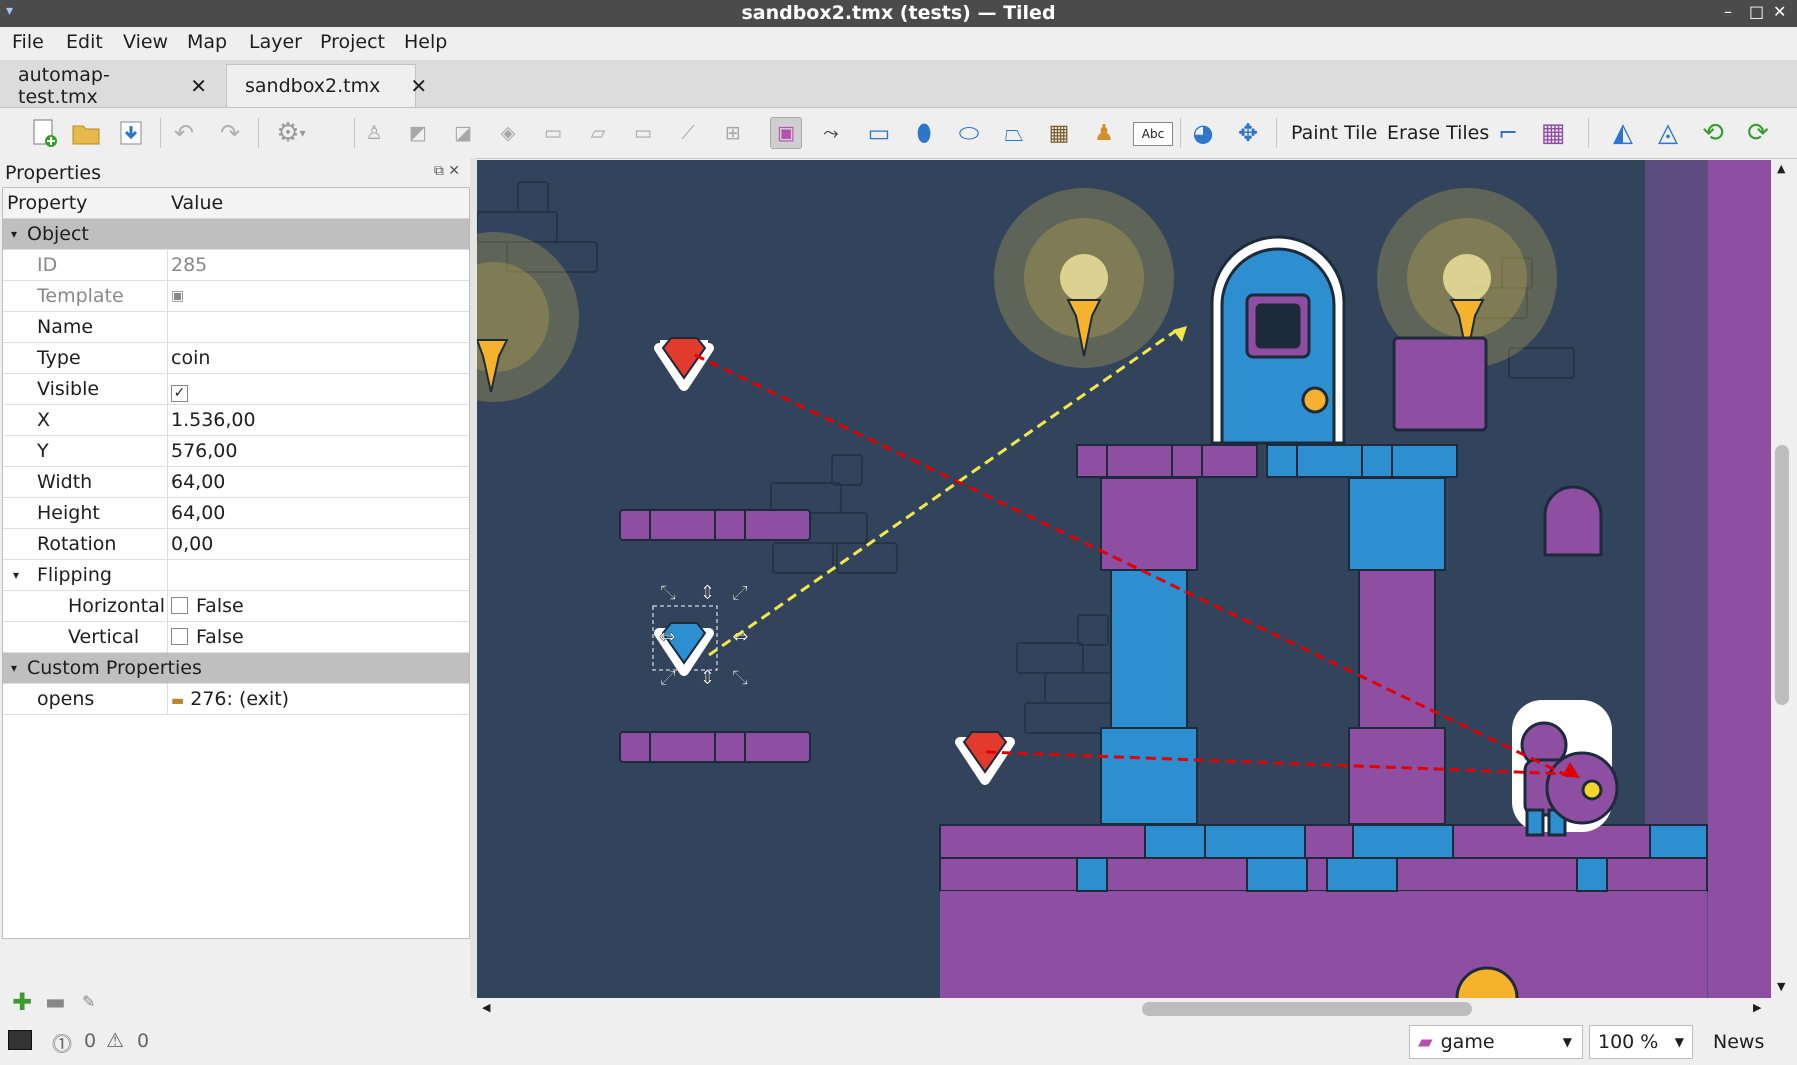 This screenshot has height=1065, width=1797. I want to click on tab-sandbox2: sandbox2.tmx ✕, so click(326, 85).